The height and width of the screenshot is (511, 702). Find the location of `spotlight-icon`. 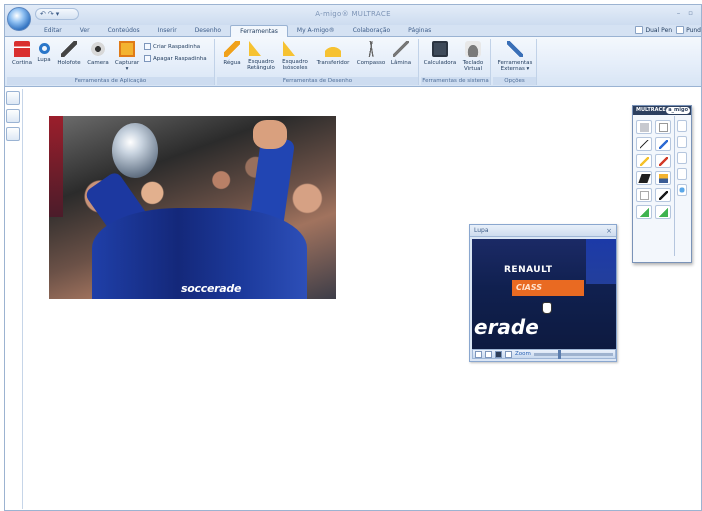

spotlight-icon is located at coordinates (69, 49).